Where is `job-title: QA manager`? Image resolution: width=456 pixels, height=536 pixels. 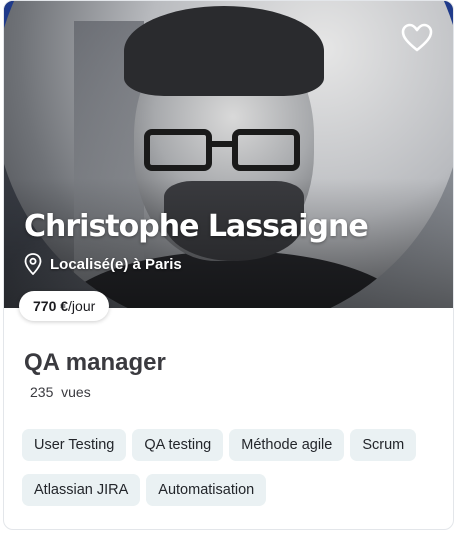
job-title: QA manager is located at coordinates (95, 362).